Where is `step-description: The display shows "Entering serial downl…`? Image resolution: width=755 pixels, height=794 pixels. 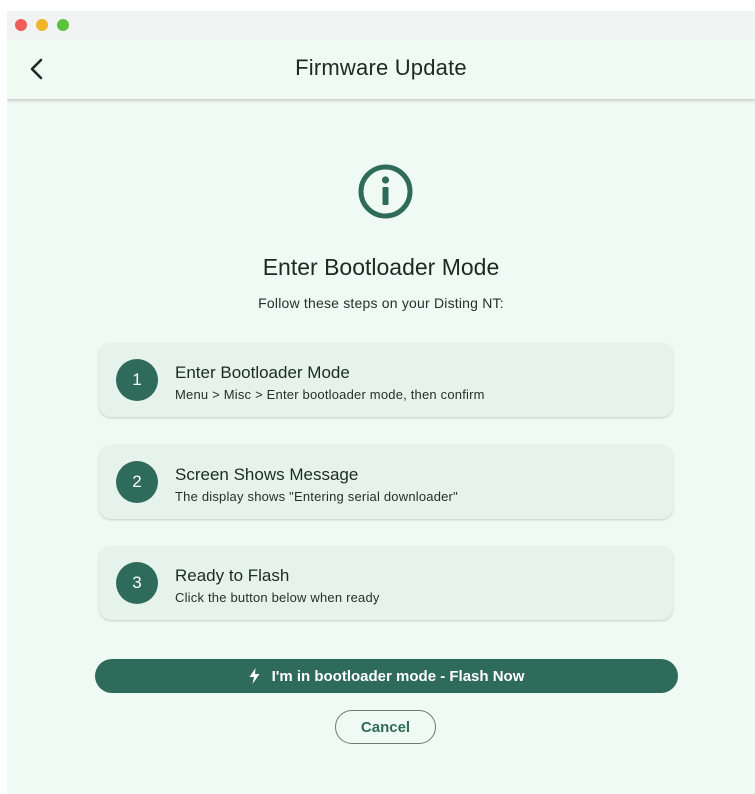 step-description: The display shows "Entering serial downl… is located at coordinates (316, 496).